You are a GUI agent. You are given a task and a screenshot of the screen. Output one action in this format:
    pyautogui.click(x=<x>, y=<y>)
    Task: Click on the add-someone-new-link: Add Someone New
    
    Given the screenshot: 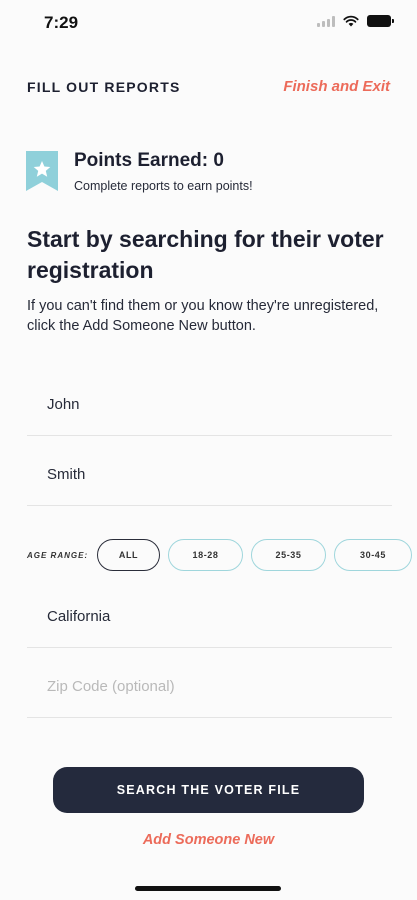 What is the action you would take?
    pyautogui.click(x=208, y=840)
    